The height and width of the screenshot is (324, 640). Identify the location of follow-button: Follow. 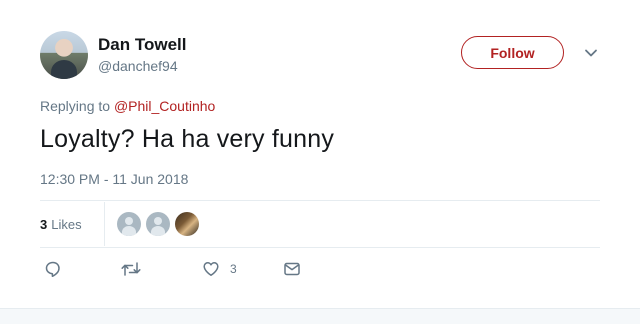
(512, 52).